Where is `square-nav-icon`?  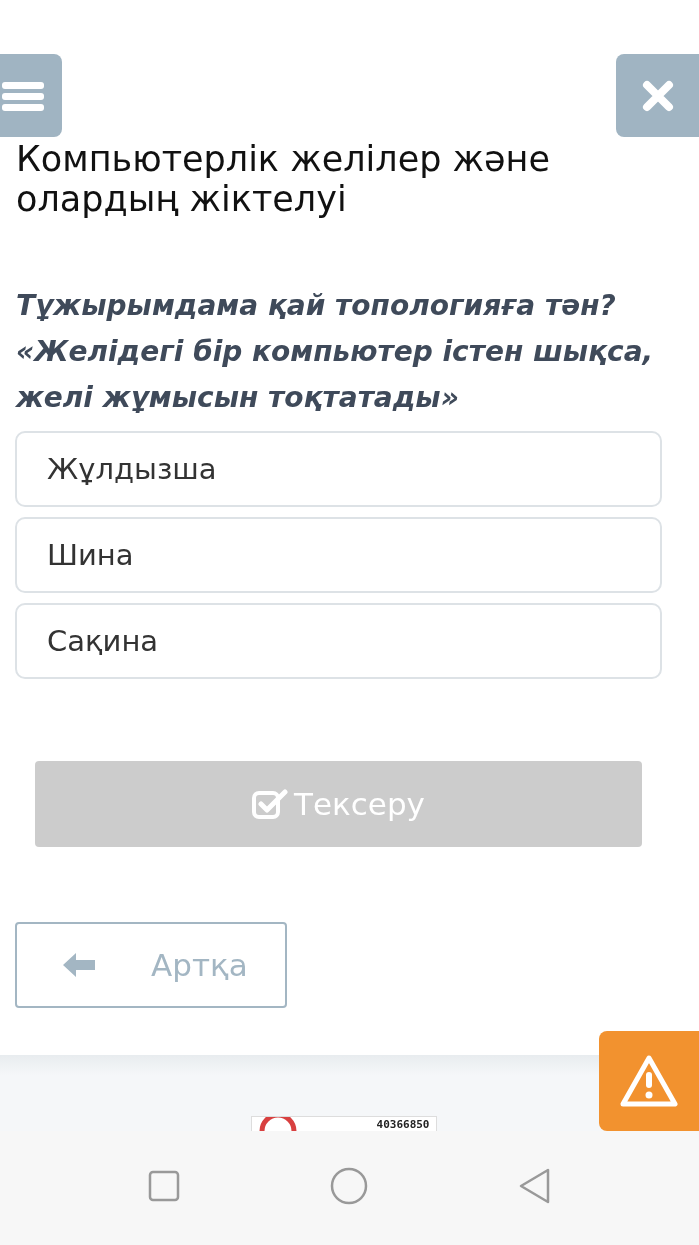 square-nav-icon is located at coordinates (163, 1186).